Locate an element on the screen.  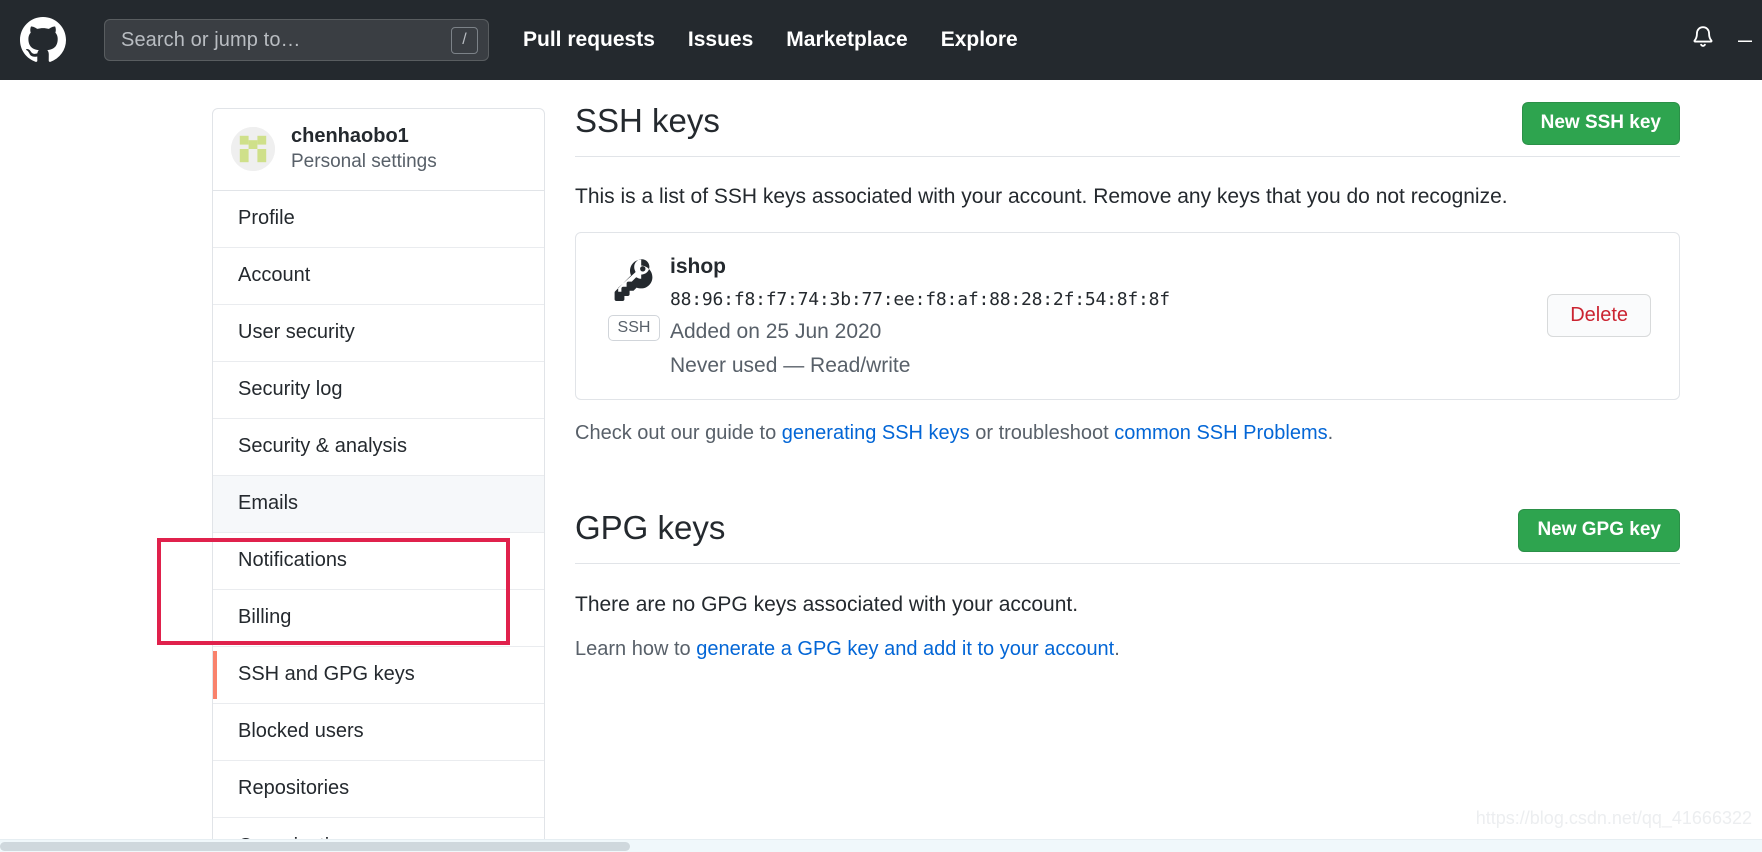
sidebar-subtitle: Personal settings is located at coordinates (364, 161).